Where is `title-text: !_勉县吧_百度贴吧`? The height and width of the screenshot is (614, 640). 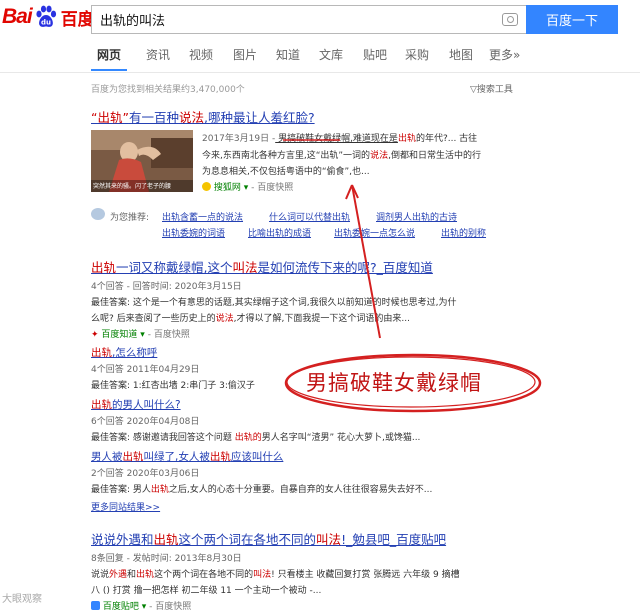
title-text: !_勉县吧_百度贴吧 is located at coordinates (394, 539).